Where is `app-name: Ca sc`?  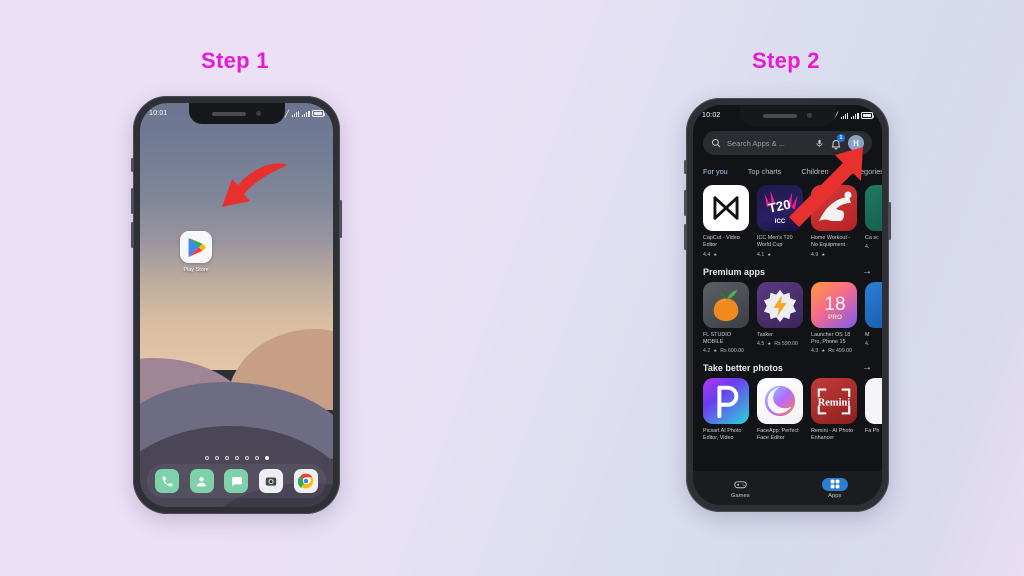 app-name: Ca sc is located at coordinates (872, 238).